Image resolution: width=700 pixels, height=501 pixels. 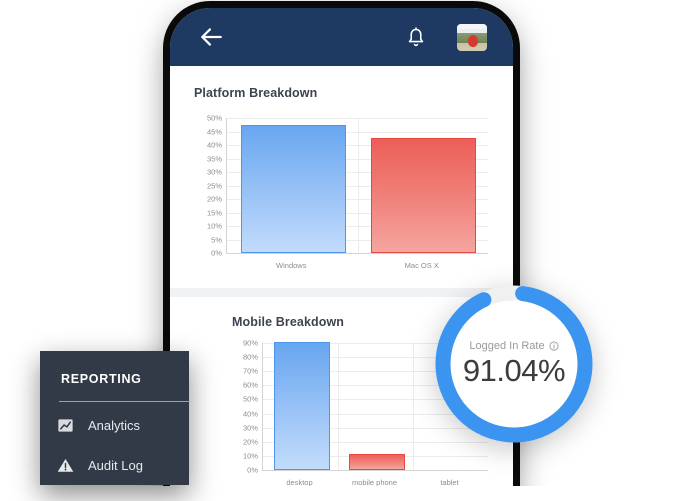 I want to click on x-axis-label: Mac OS X, so click(x=421, y=265).